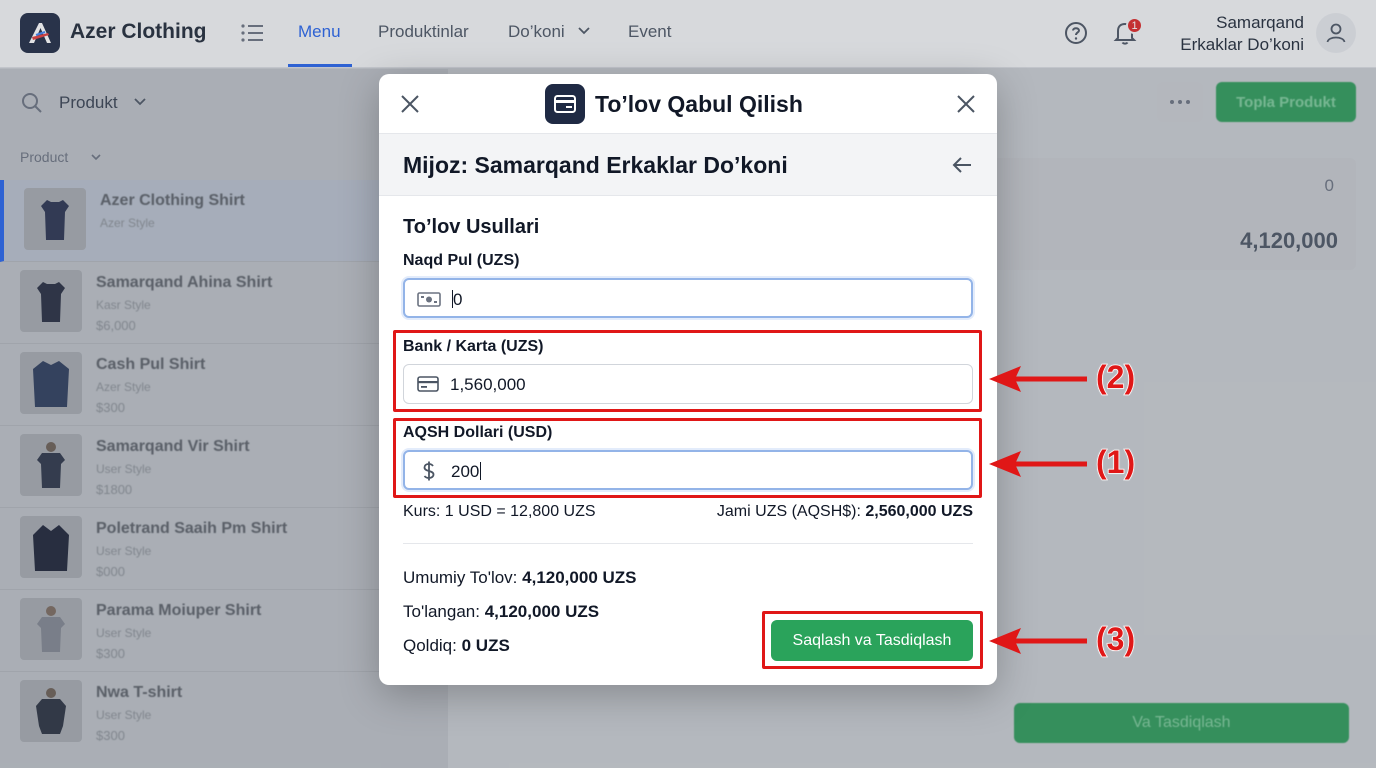  I want to click on highlight-bank-field, so click(687, 371).